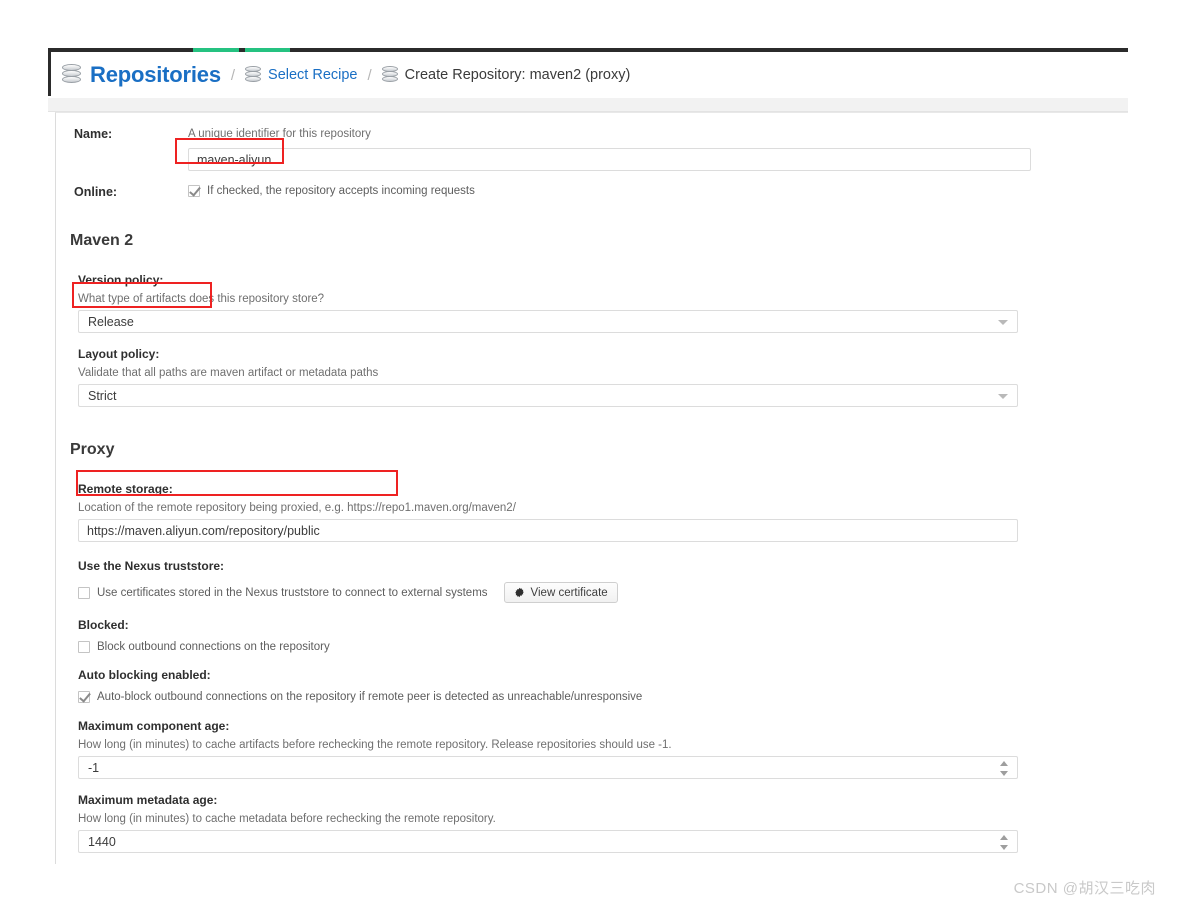 Image resolution: width=1180 pixels, height=916 pixels. Describe the element at coordinates (148, 800) in the screenshot. I see `max-metadata-age-label: Maximum metadata age:` at that location.